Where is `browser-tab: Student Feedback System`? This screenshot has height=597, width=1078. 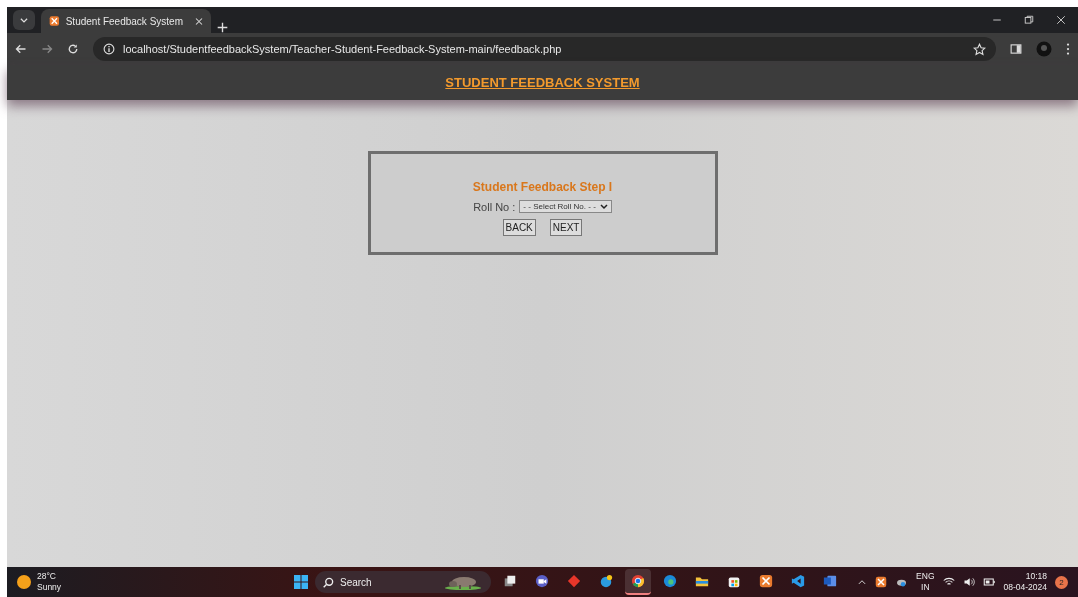 browser-tab: Student Feedback System is located at coordinates (126, 21).